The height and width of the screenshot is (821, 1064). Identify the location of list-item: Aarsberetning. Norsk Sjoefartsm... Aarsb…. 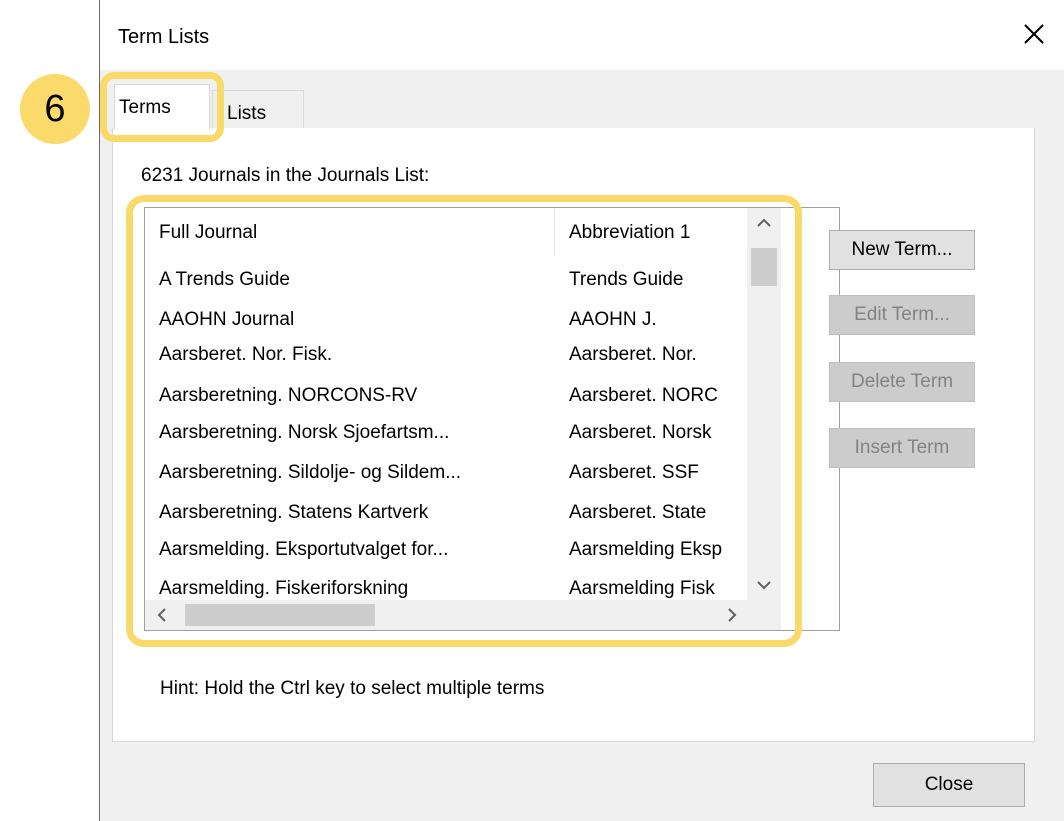
(446, 434).